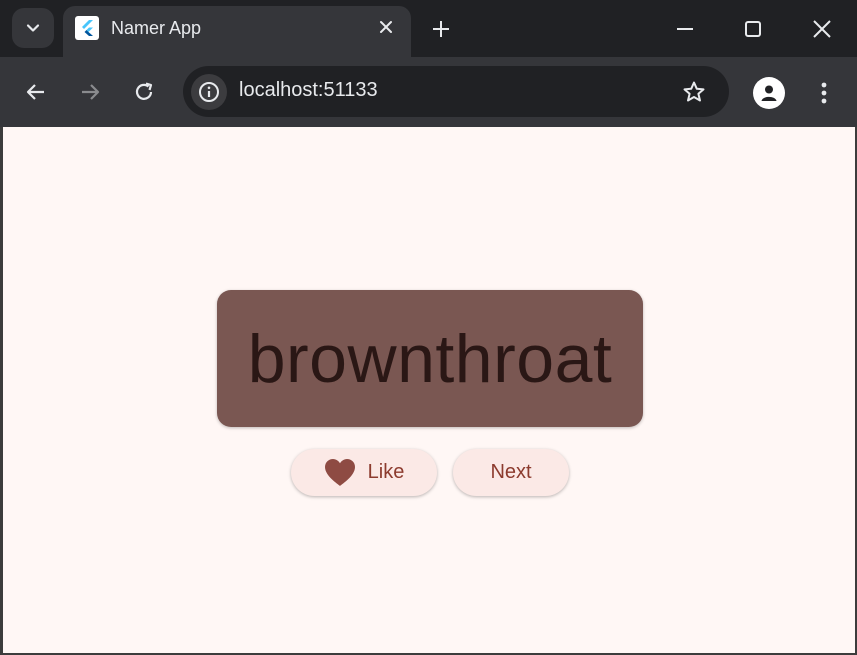 This screenshot has width=857, height=655. I want to click on flutter-logo-icon, so click(87, 28).